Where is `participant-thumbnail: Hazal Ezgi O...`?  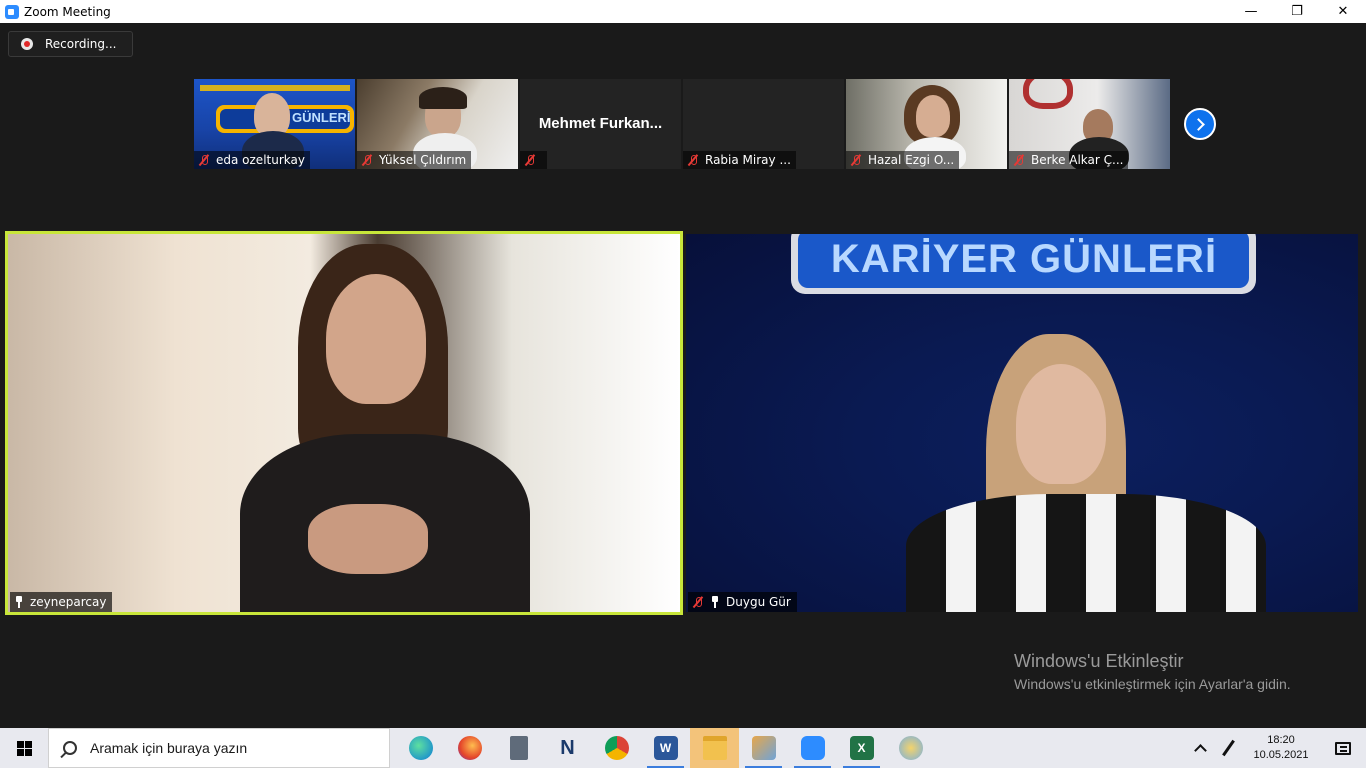 participant-thumbnail: Hazal Ezgi O... is located at coordinates (926, 124).